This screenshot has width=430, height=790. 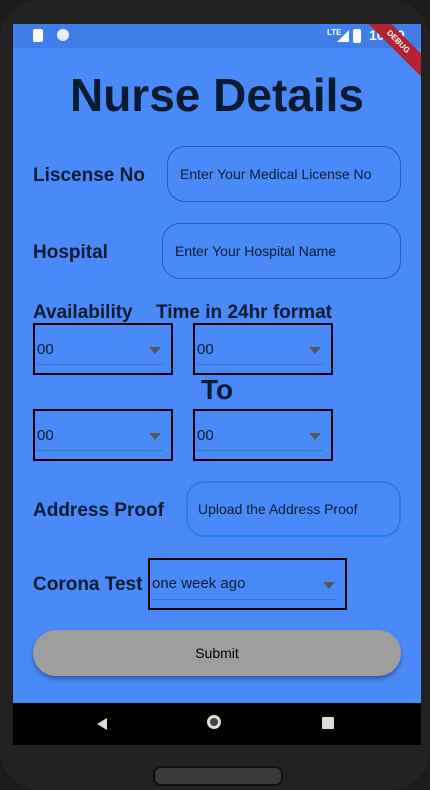 What do you see at coordinates (70, 252) in the screenshot?
I see `hospital-label: Hospital` at bounding box center [70, 252].